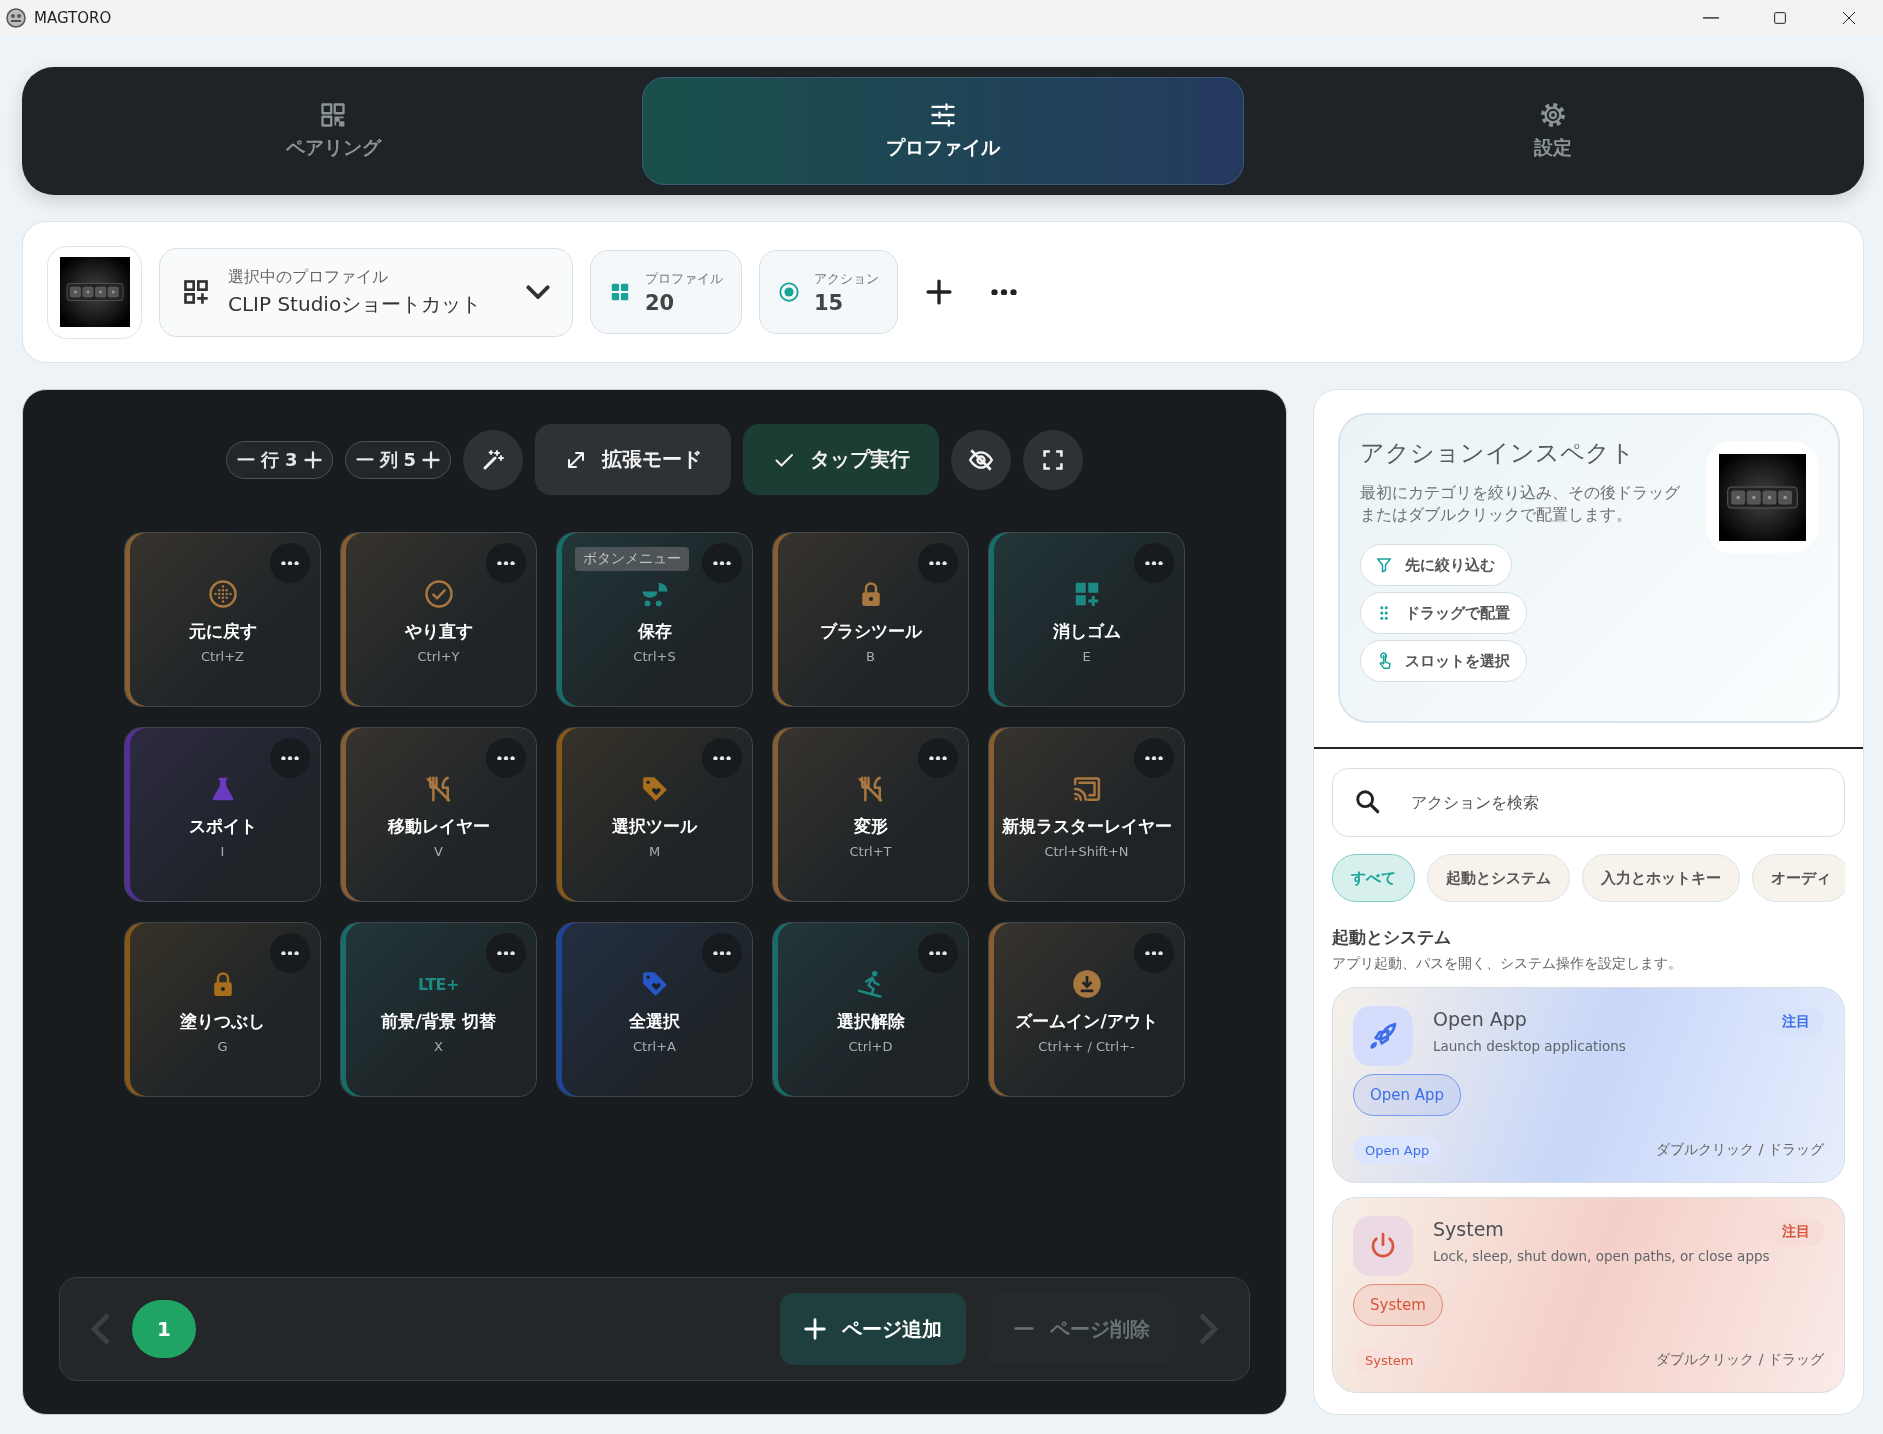 The height and width of the screenshot is (1434, 1883). I want to click on tile-shortcut: V, so click(438, 852).